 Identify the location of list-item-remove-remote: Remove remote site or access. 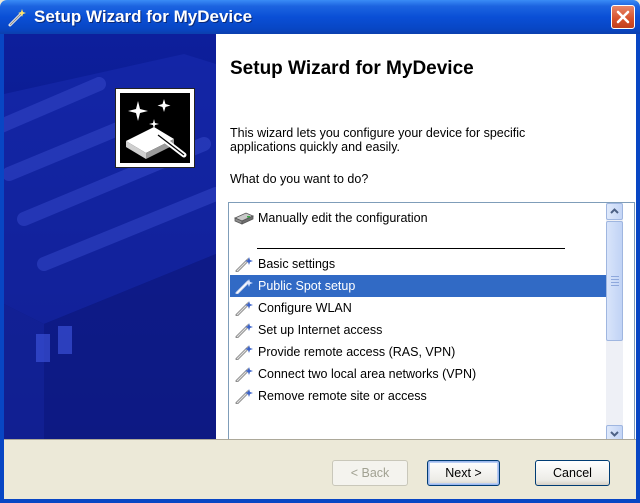
(419, 396).